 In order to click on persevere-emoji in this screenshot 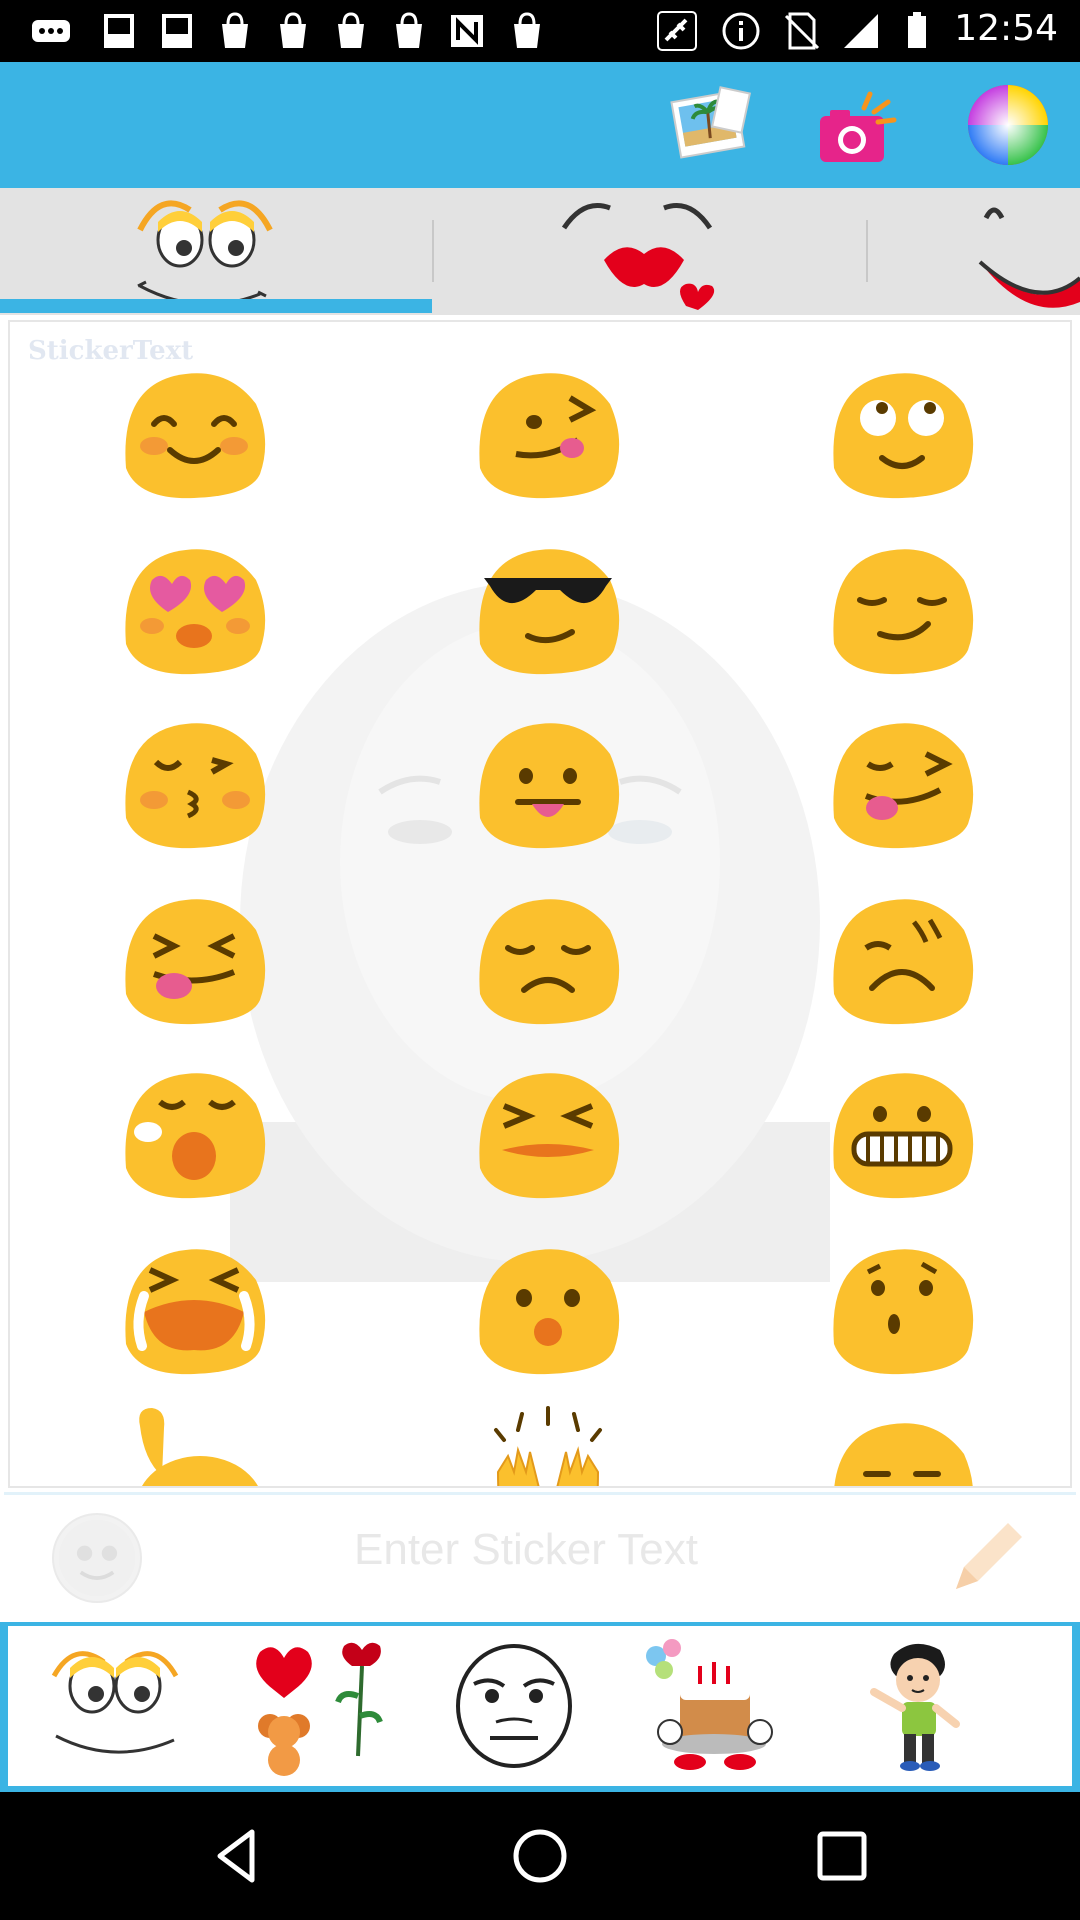, I will do `click(548, 1130)`.